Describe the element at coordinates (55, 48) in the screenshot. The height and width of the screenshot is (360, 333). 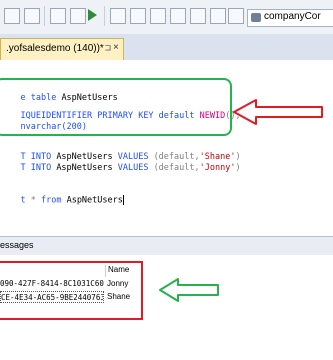
I see `query-tab-label: .yofsalesdemo (140))*` at that location.